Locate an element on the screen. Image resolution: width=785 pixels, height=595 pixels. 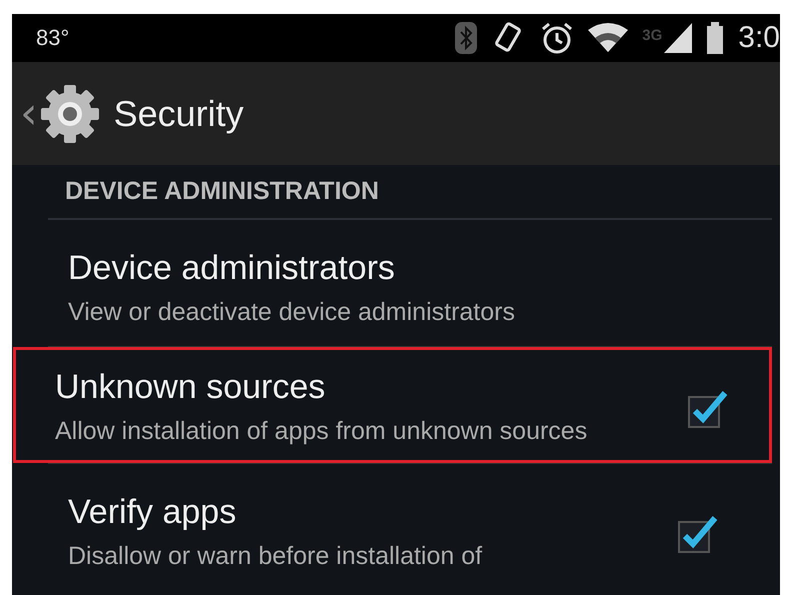
setting-title: Verify apps is located at coordinates (372, 512).